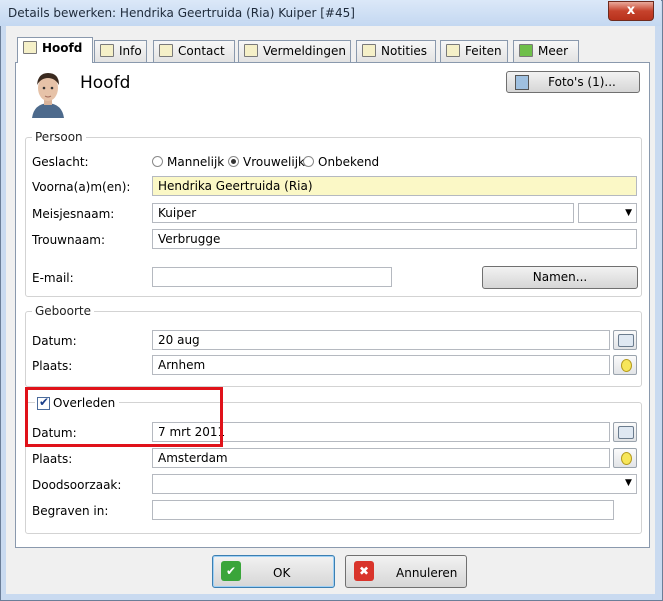 Image resolution: width=663 pixels, height=601 pixels. What do you see at coordinates (364, 571) in the screenshot?
I see `cross-icon: ✖` at bounding box center [364, 571].